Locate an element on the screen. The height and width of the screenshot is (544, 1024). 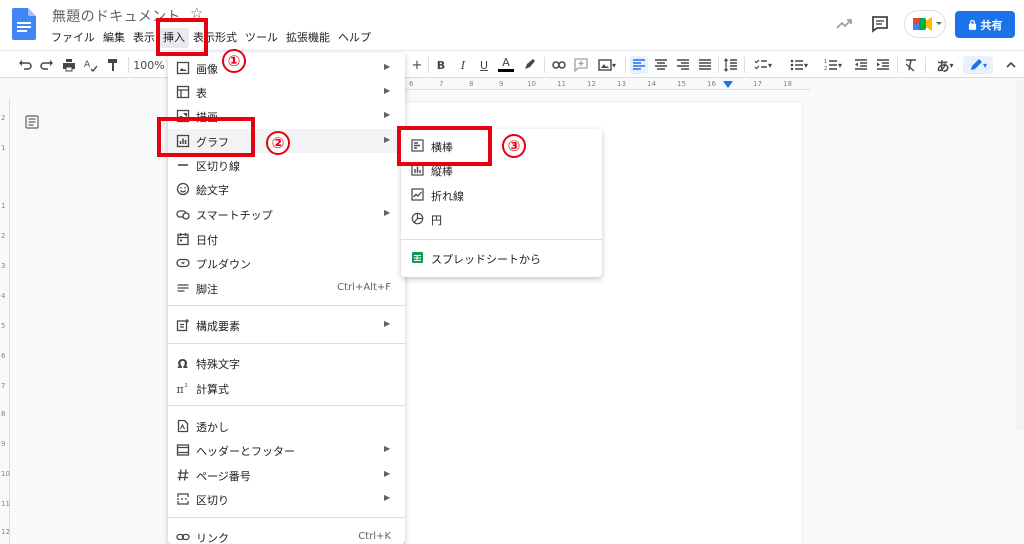
menu-tools: ツール is located at coordinates (261, 38).